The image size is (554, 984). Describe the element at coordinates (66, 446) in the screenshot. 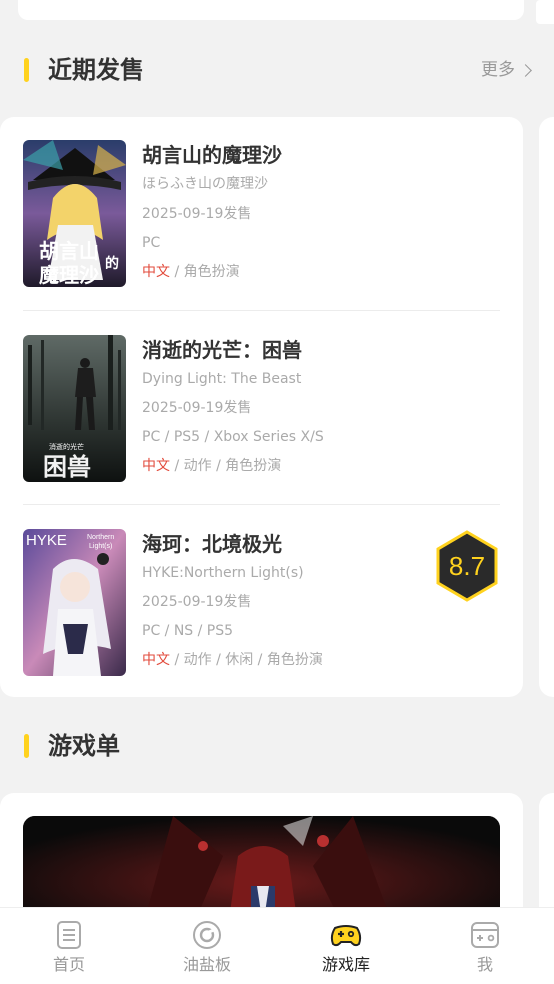

I see `cover-subtitle-text: 消逝的光芒` at that location.